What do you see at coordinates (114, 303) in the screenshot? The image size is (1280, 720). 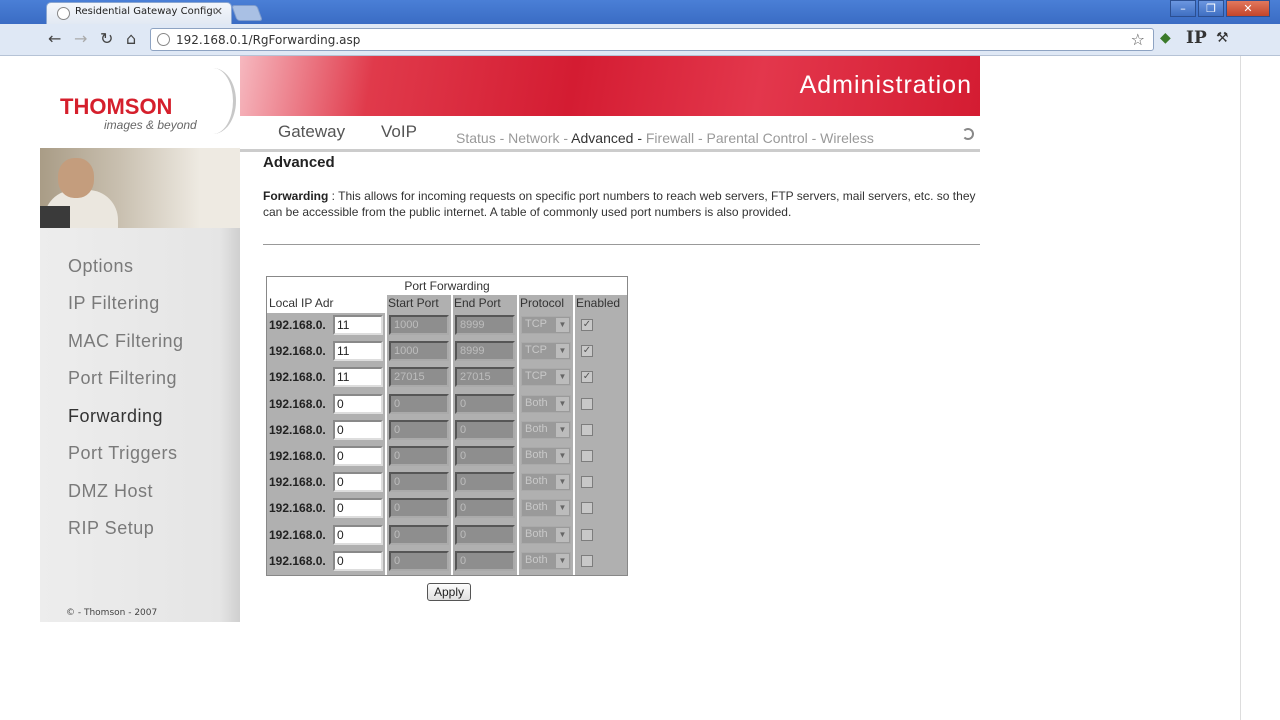 I see `sidebar-item-ip-filtering: IP Filtering` at bounding box center [114, 303].